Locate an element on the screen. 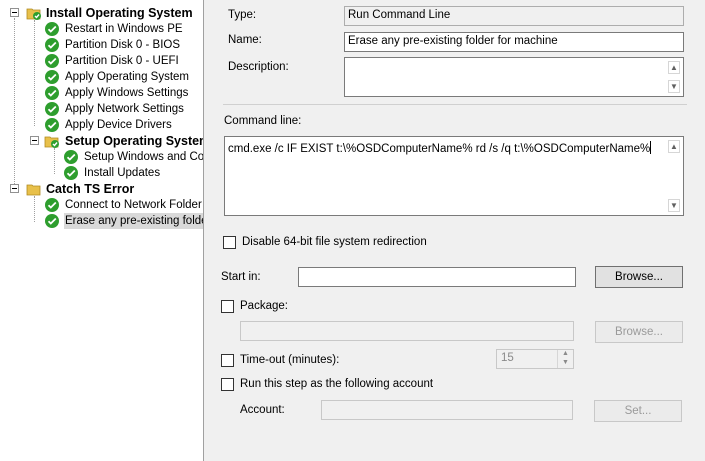 The height and width of the screenshot is (461, 705). tree-label: Restart in Windows PE is located at coordinates (124, 29).